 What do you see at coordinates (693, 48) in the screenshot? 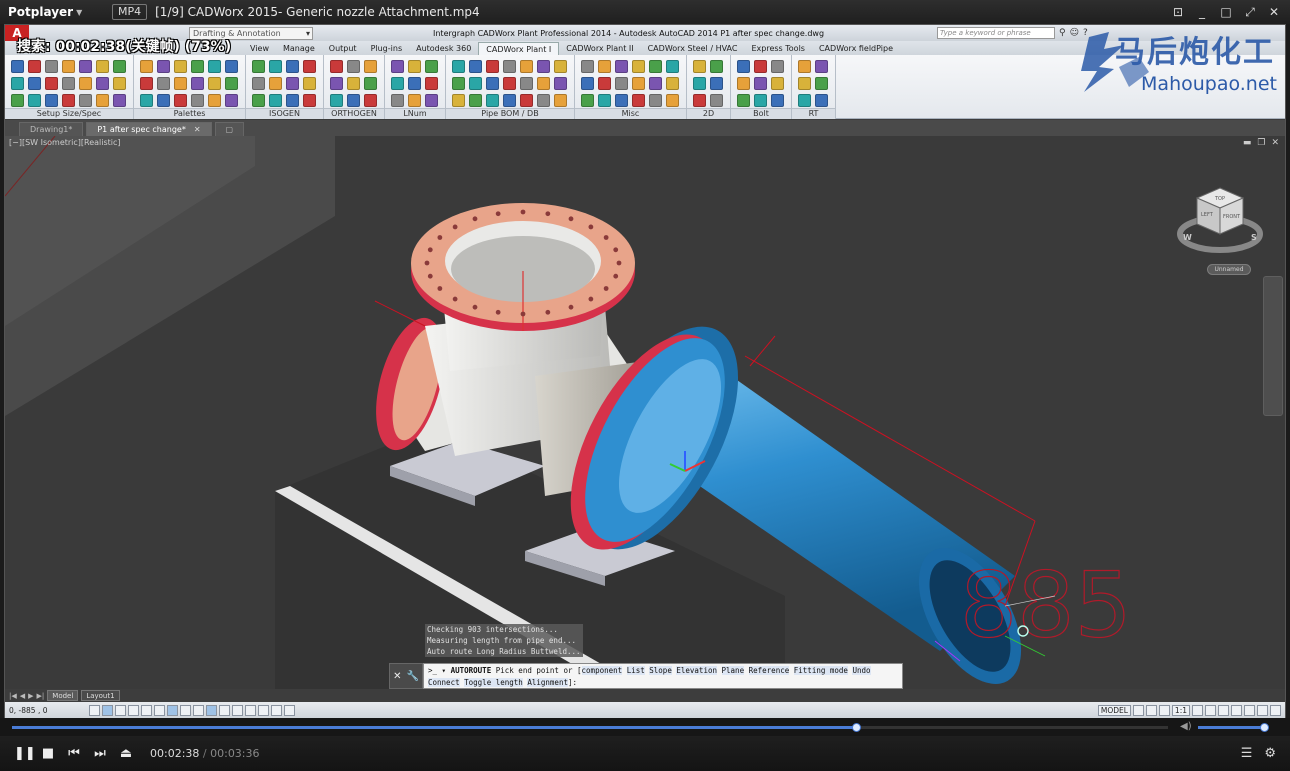
I see `ribbon-tab: CADWorx Steel / HVAC` at bounding box center [693, 48].